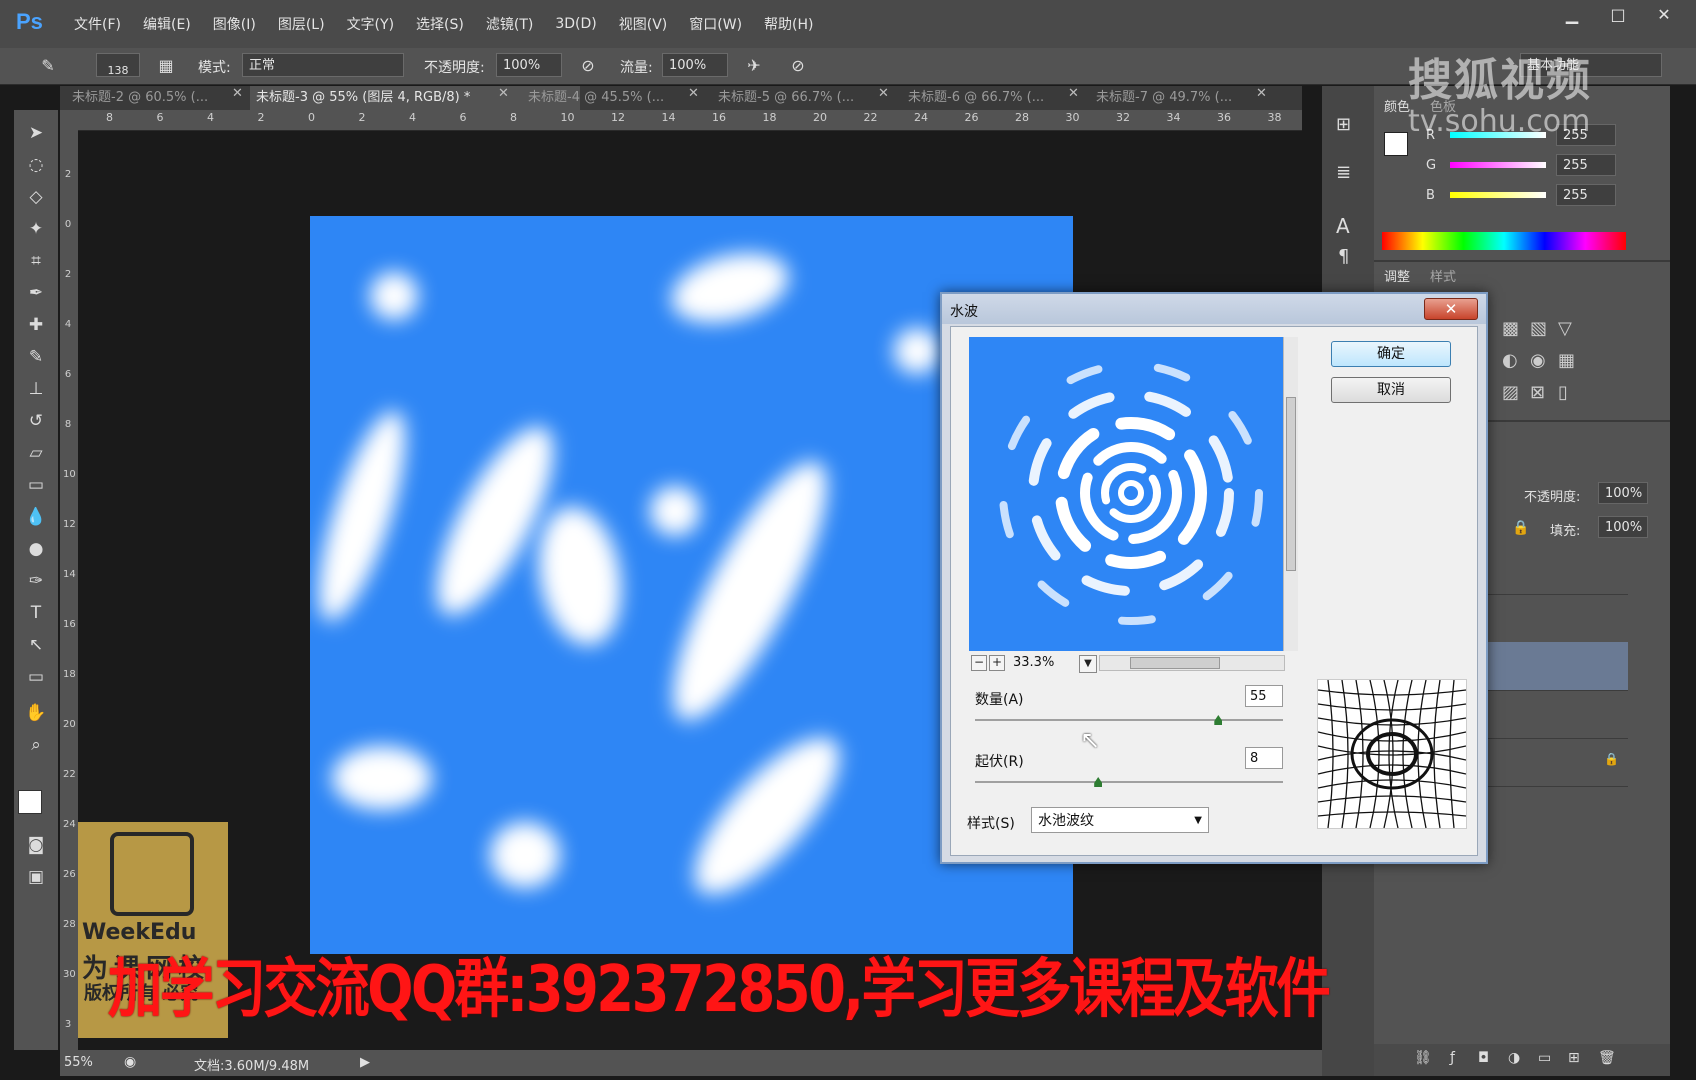  Describe the element at coordinates (440, 24) in the screenshot. I see `menu-select: 选择(S)` at that location.